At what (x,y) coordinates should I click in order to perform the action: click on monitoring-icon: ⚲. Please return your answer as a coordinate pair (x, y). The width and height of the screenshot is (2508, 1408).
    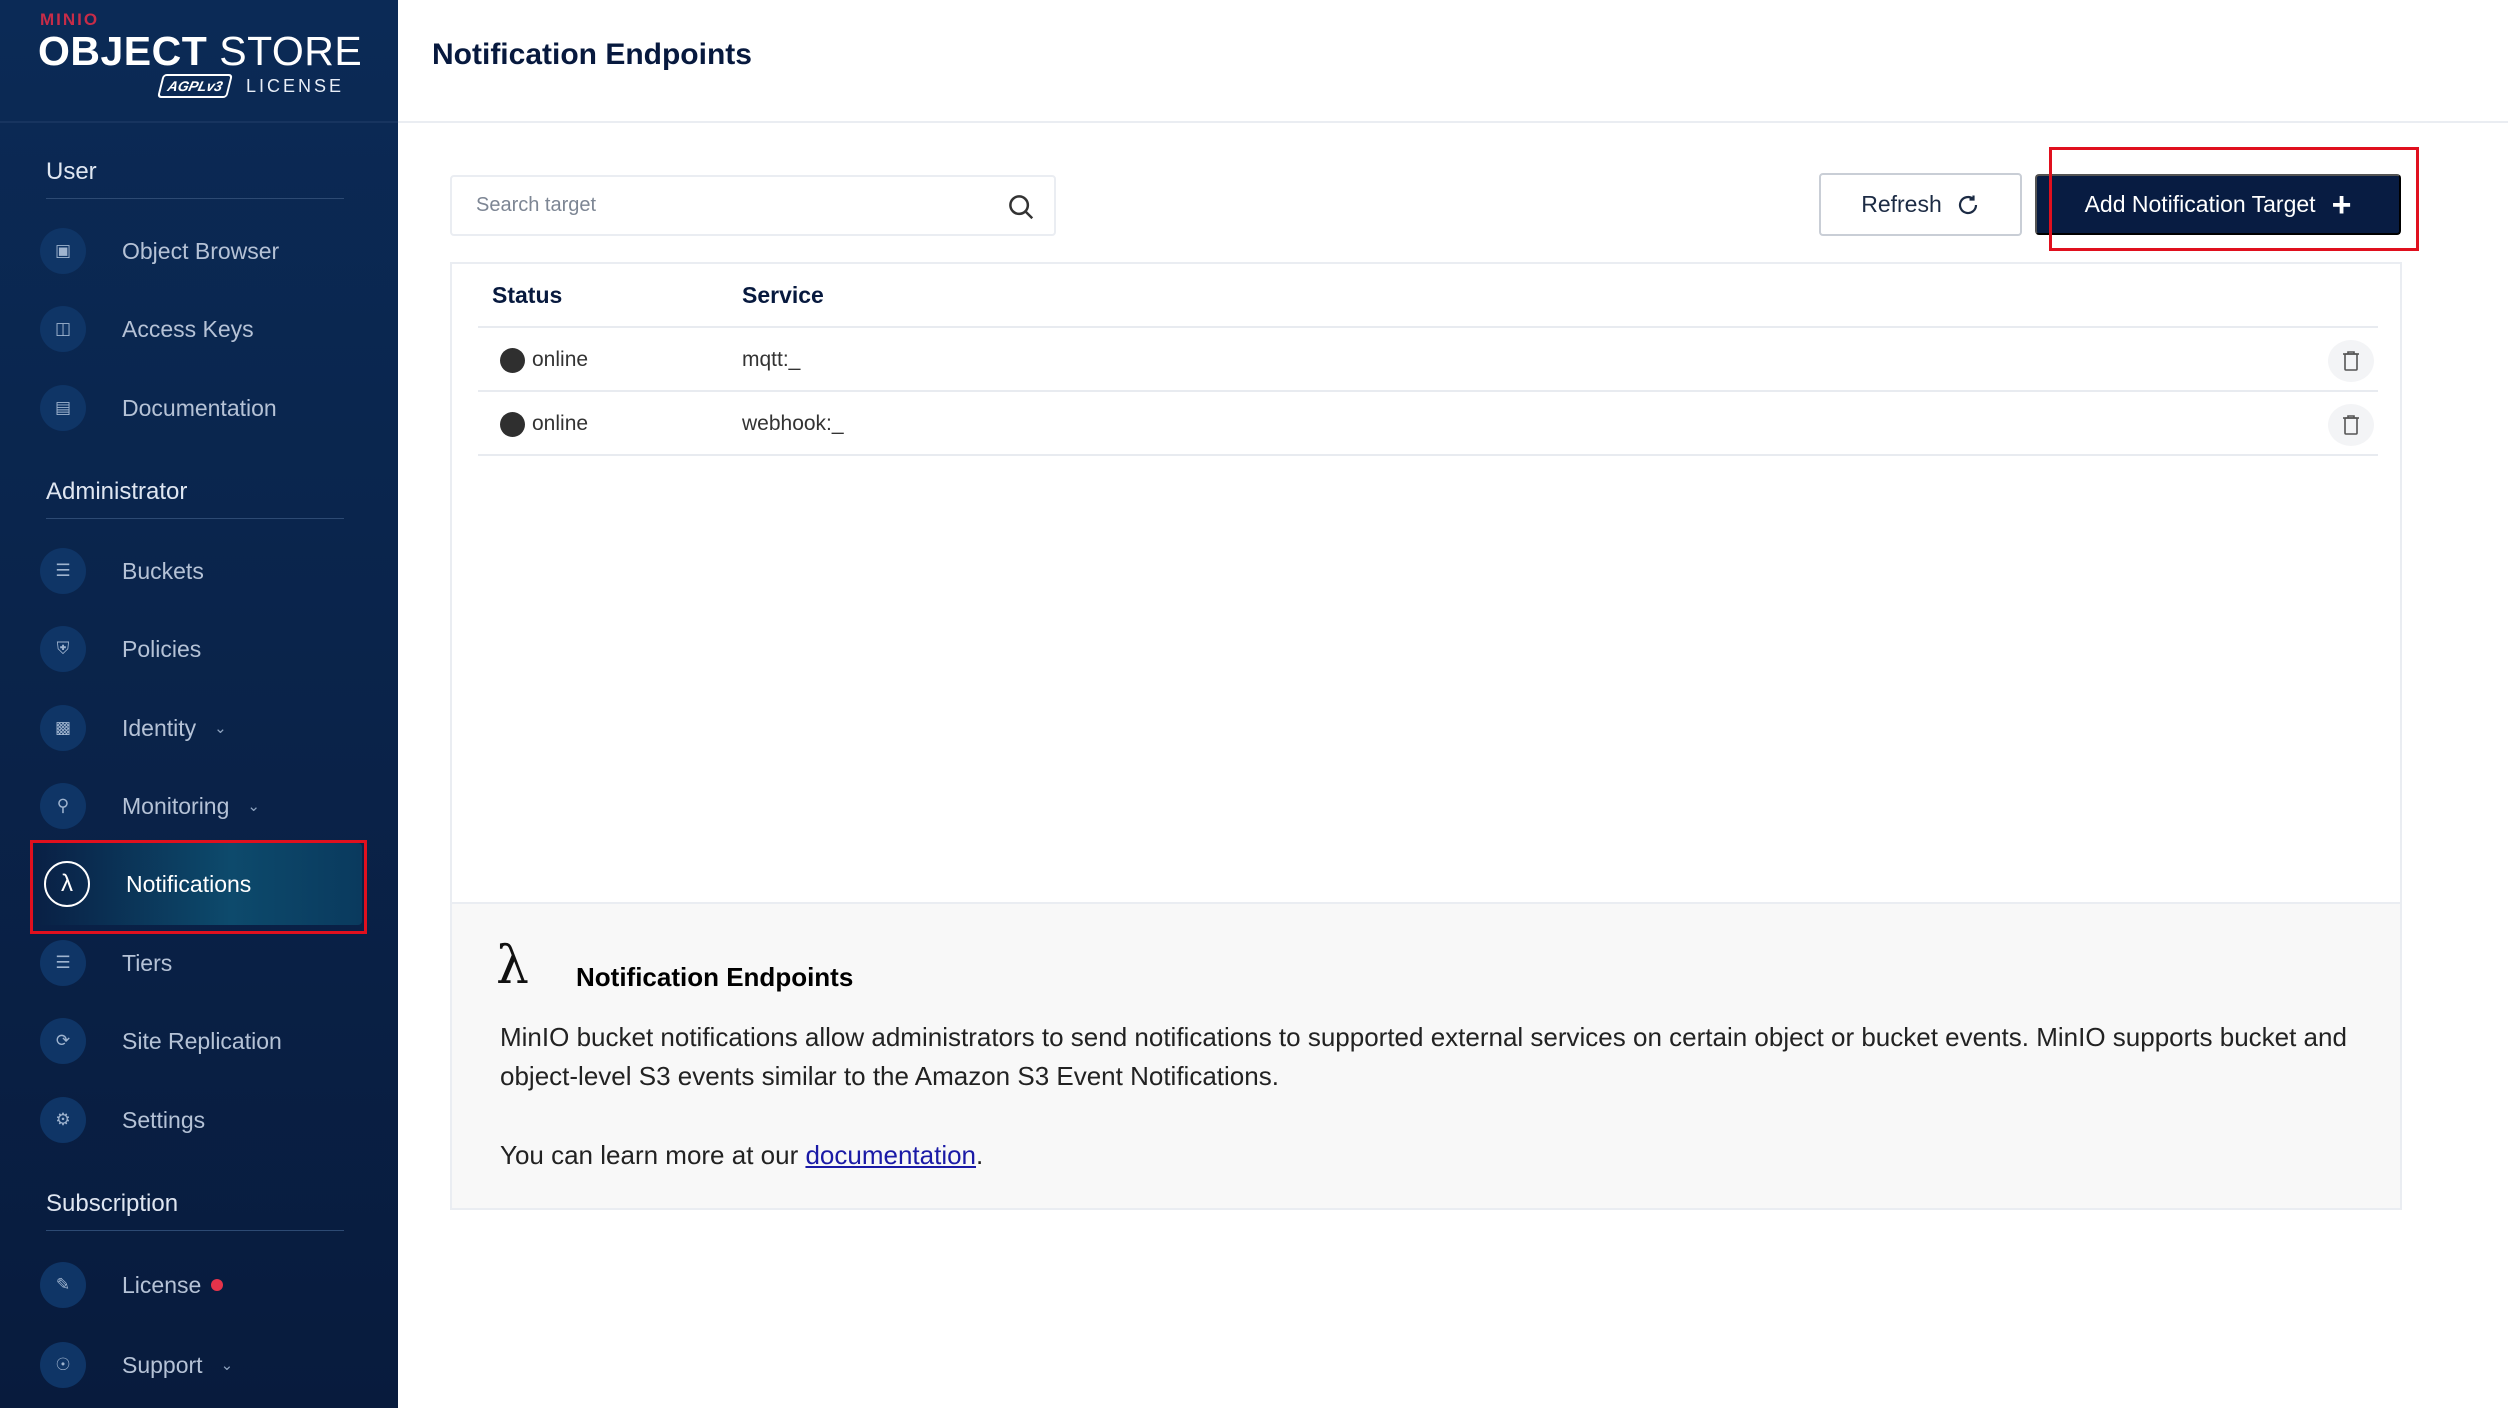
    Looking at the image, I should click on (63, 806).